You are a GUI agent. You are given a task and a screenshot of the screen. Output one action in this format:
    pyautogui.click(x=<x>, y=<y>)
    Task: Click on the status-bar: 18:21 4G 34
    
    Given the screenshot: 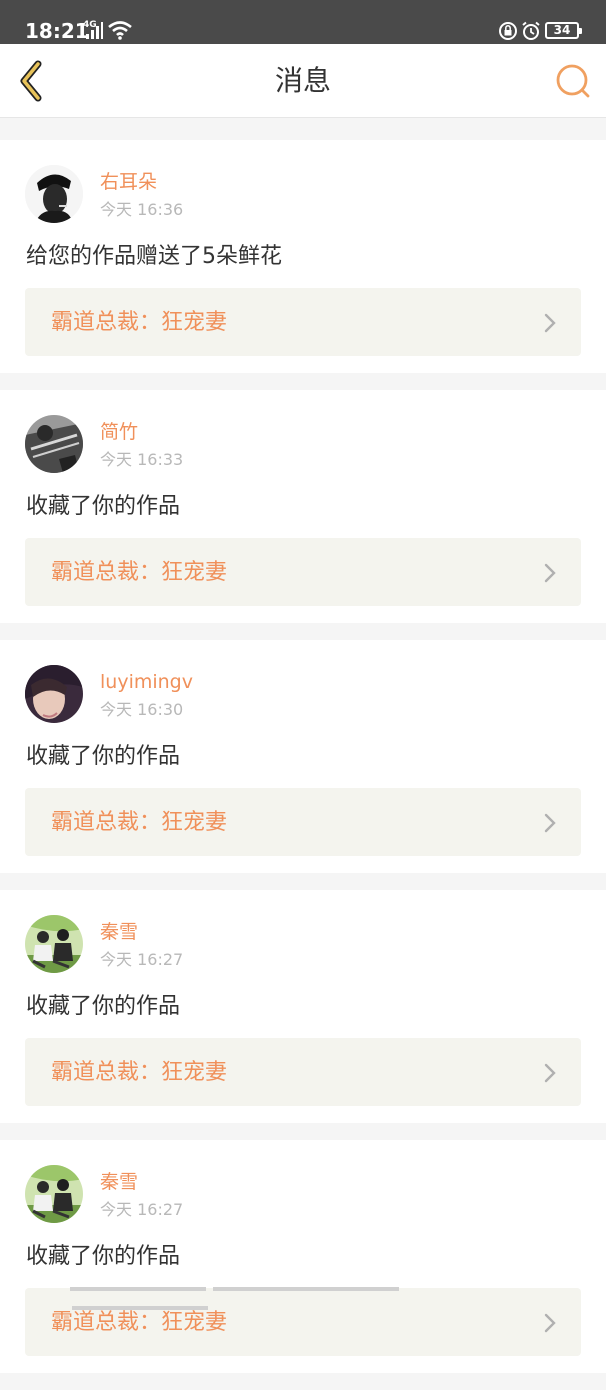 What is the action you would take?
    pyautogui.click(x=303, y=22)
    